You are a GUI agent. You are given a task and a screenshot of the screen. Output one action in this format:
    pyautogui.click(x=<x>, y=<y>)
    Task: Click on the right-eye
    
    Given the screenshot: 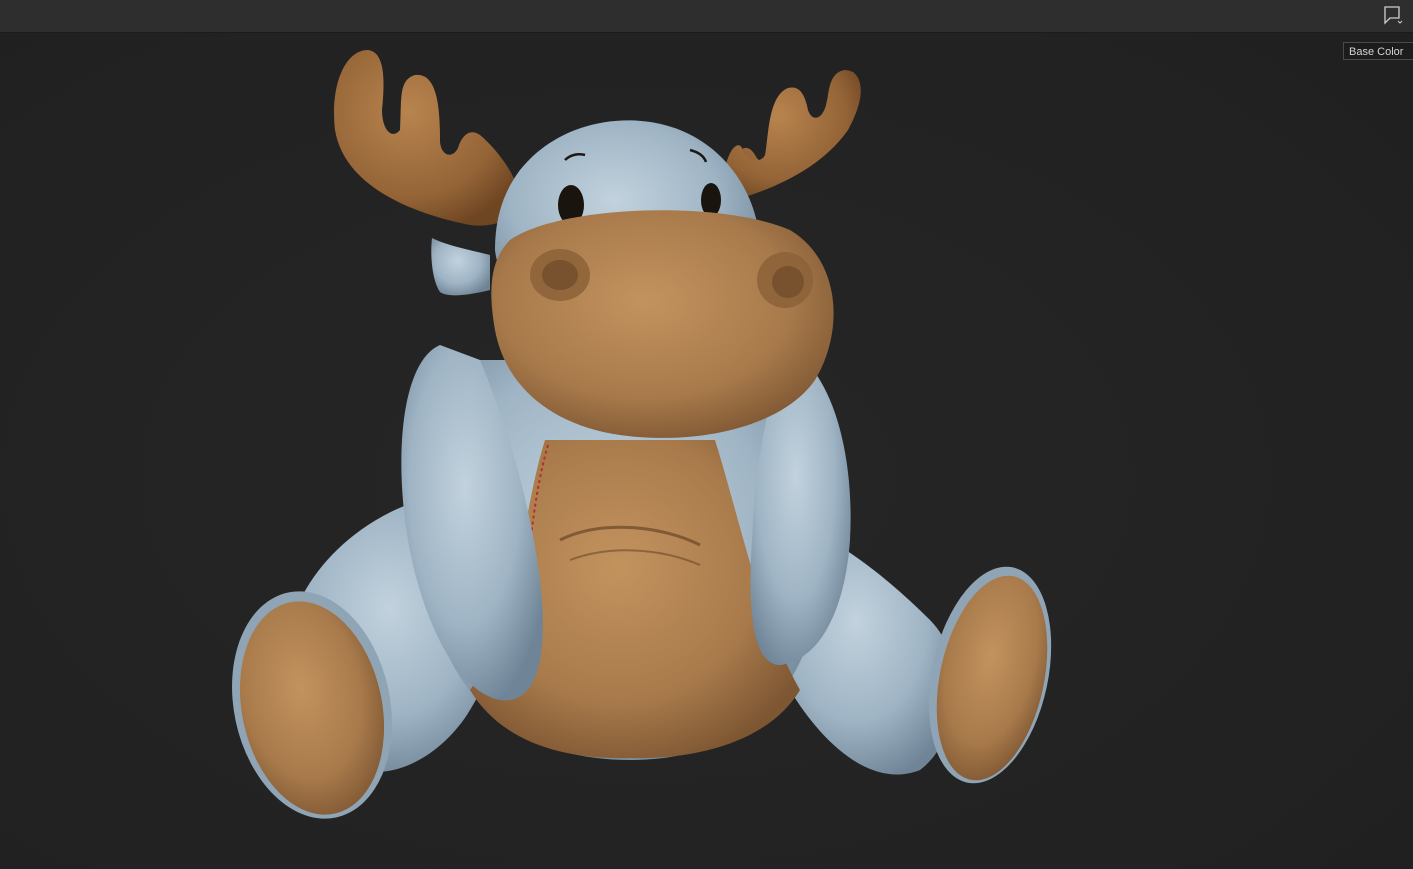 What is the action you would take?
    pyautogui.click(x=711, y=200)
    